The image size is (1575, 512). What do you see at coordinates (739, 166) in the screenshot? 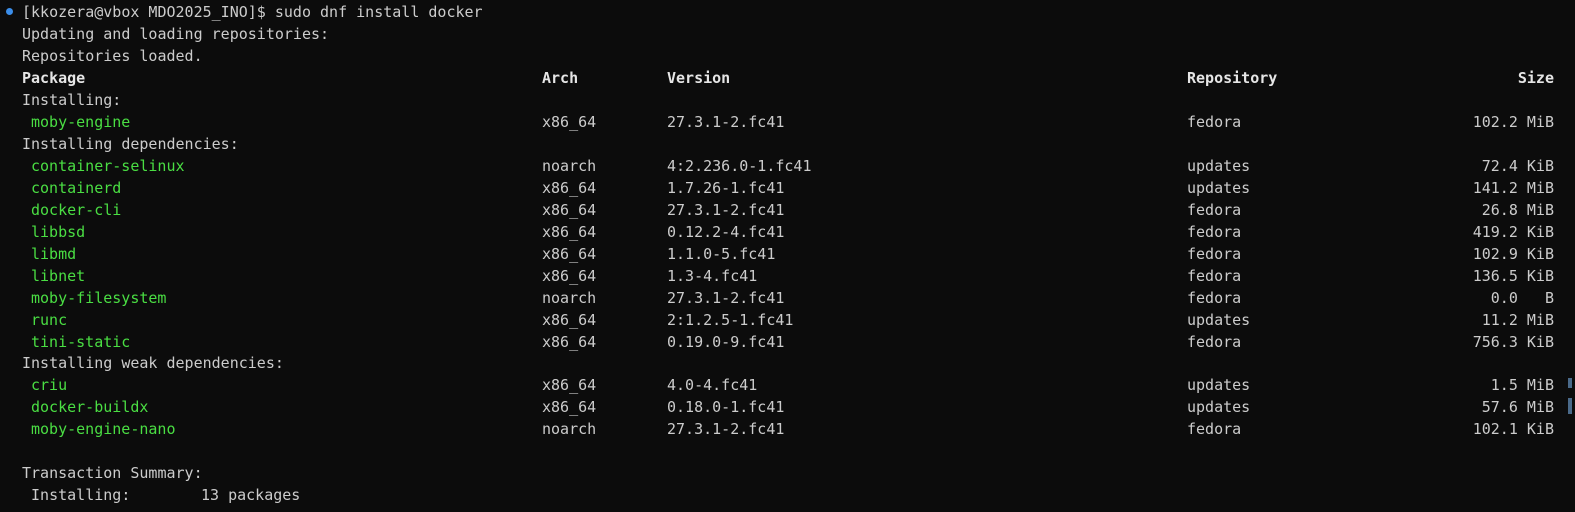
I see `package-version: 4:2.236.0-1.fc41` at bounding box center [739, 166].